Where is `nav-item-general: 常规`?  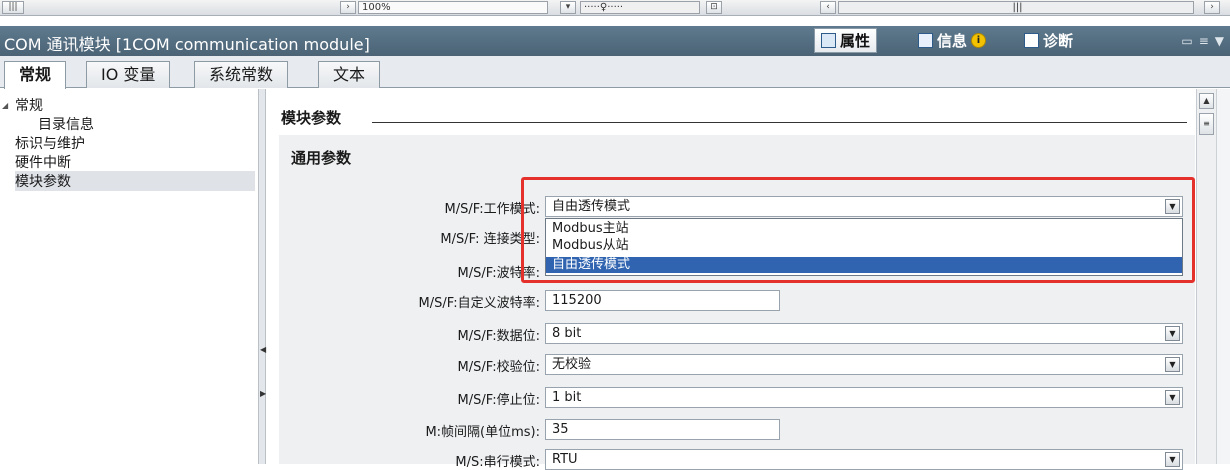 nav-item-general: 常规 is located at coordinates (29, 105).